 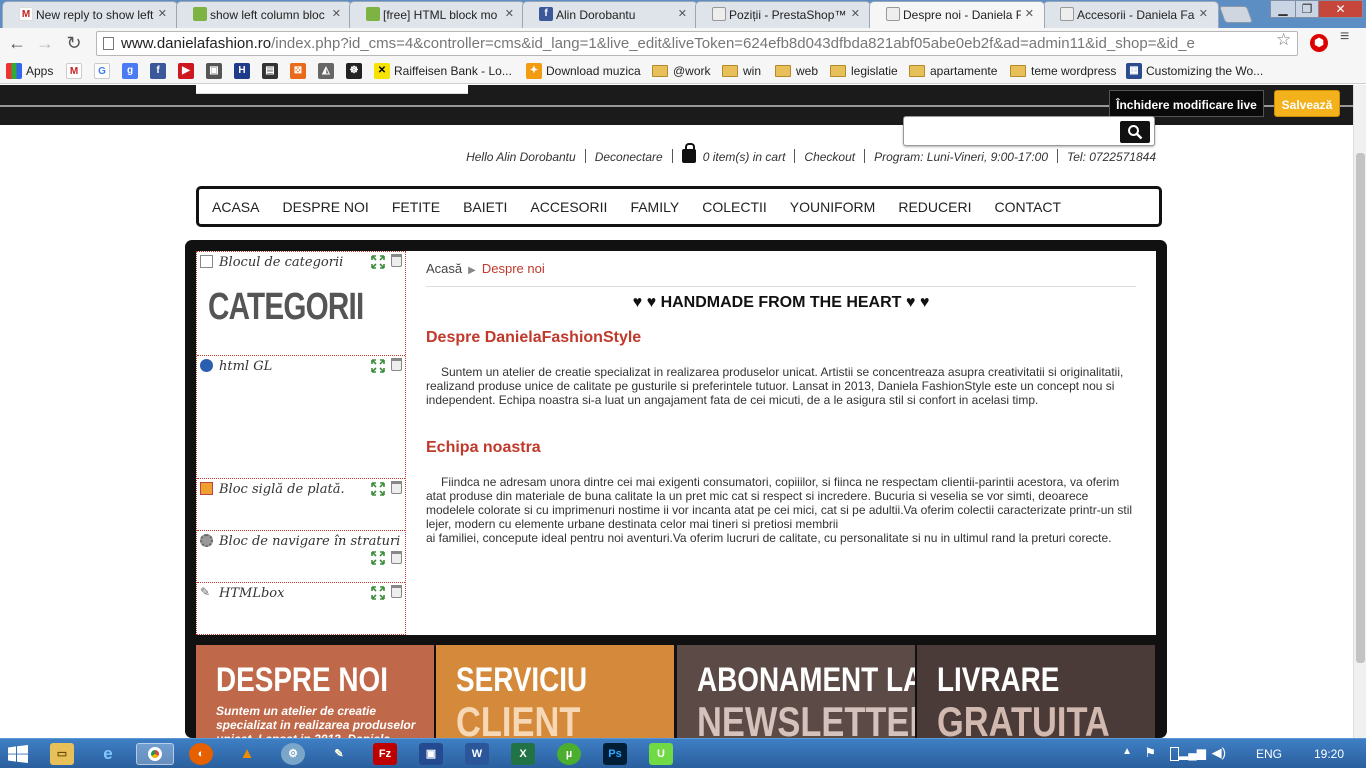 What do you see at coordinates (1219, 753) in the screenshot?
I see `volume-icon: ◀)` at bounding box center [1219, 753].